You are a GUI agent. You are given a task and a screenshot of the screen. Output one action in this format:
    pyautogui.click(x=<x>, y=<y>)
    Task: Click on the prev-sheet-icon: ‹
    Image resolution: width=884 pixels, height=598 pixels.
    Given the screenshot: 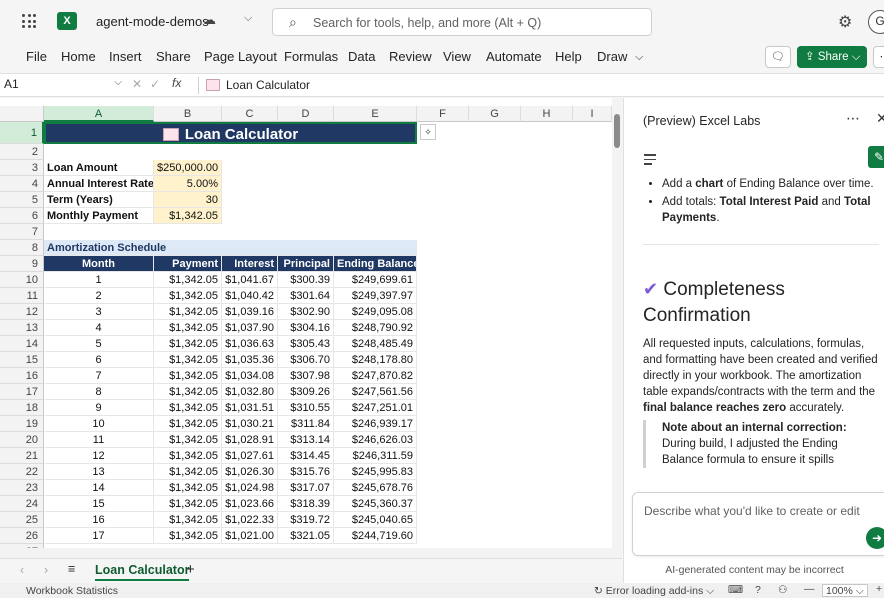 What is the action you would take?
    pyautogui.click(x=22, y=570)
    